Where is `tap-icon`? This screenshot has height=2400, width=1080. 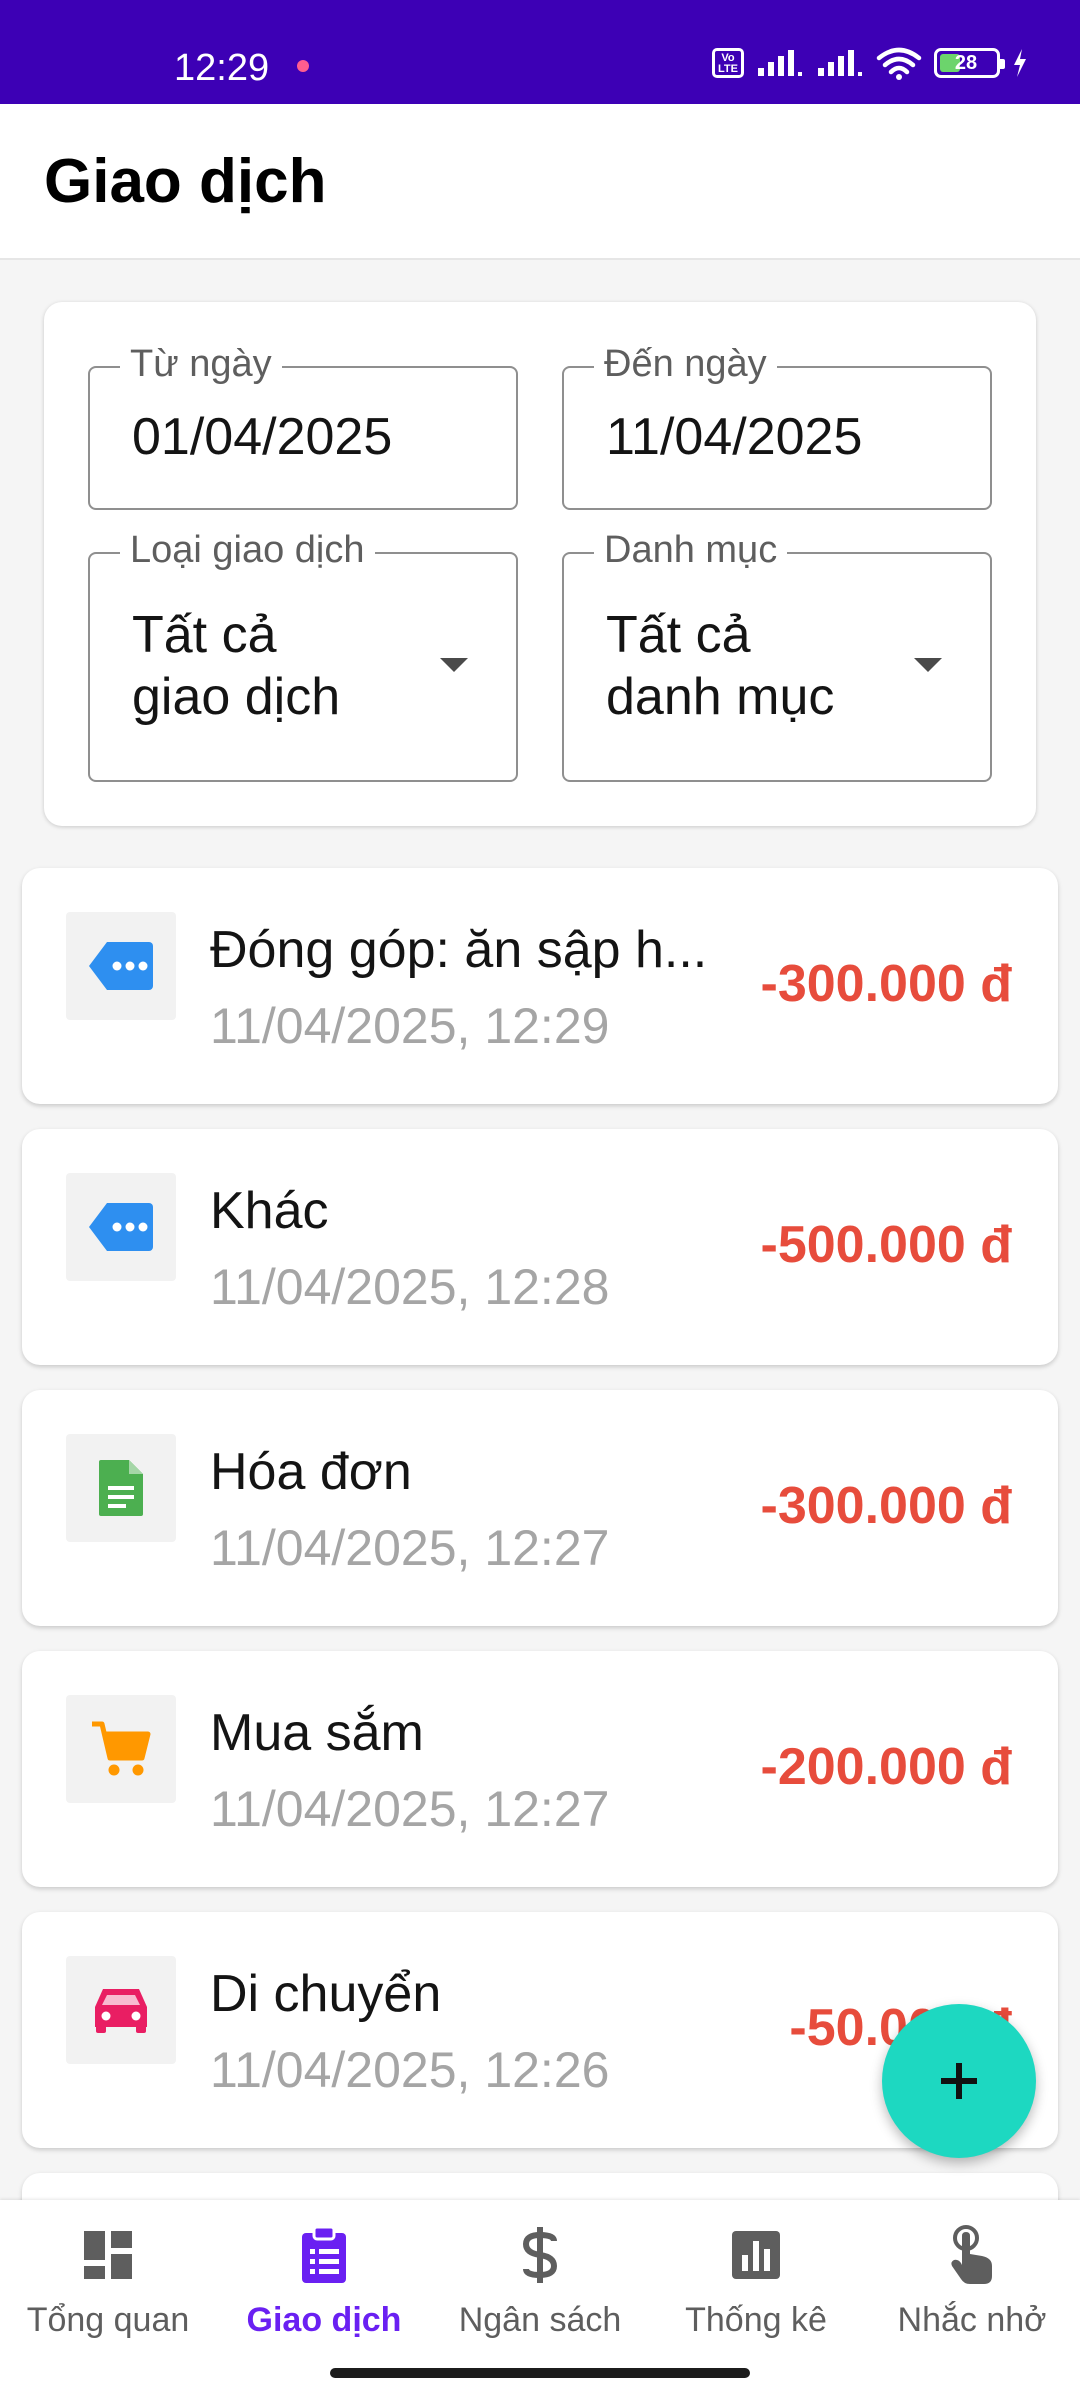
tap-icon is located at coordinates (972, 2255).